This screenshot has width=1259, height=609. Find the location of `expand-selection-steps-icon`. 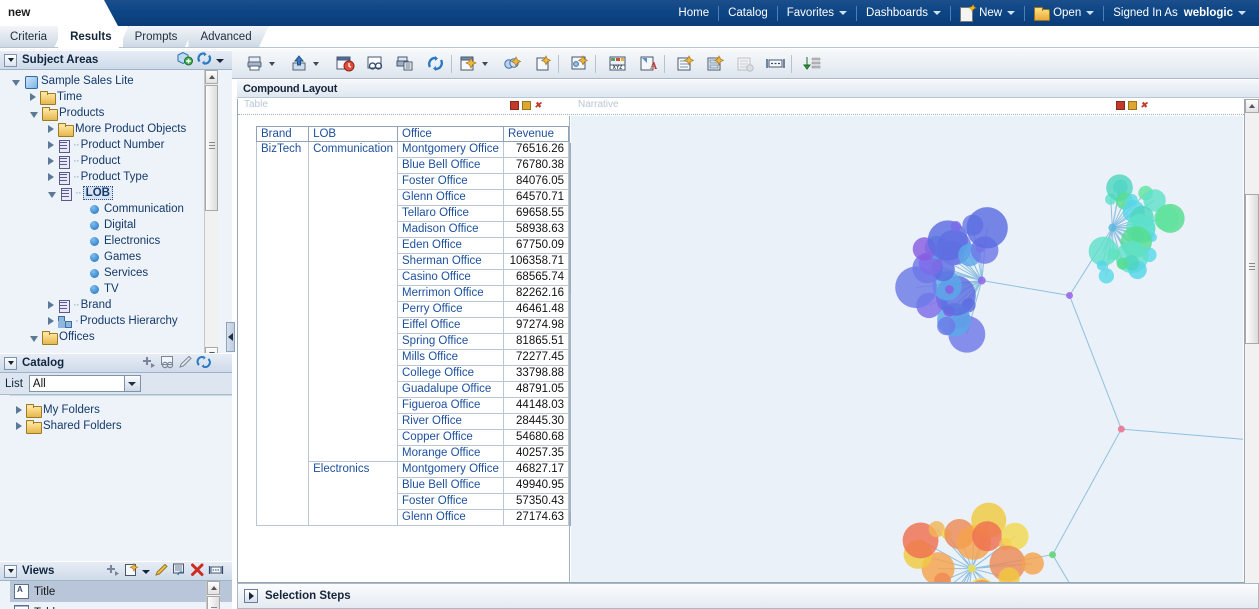

expand-selection-steps-icon is located at coordinates (251, 596).